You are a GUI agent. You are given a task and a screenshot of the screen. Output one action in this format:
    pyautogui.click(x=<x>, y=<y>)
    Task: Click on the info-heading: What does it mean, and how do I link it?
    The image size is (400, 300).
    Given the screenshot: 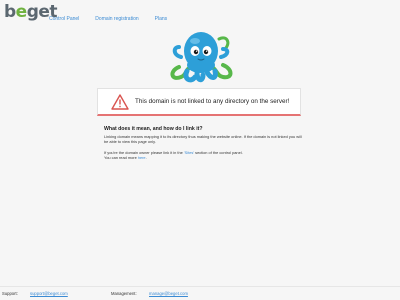 What is the action you would take?
    pyautogui.click(x=153, y=129)
    